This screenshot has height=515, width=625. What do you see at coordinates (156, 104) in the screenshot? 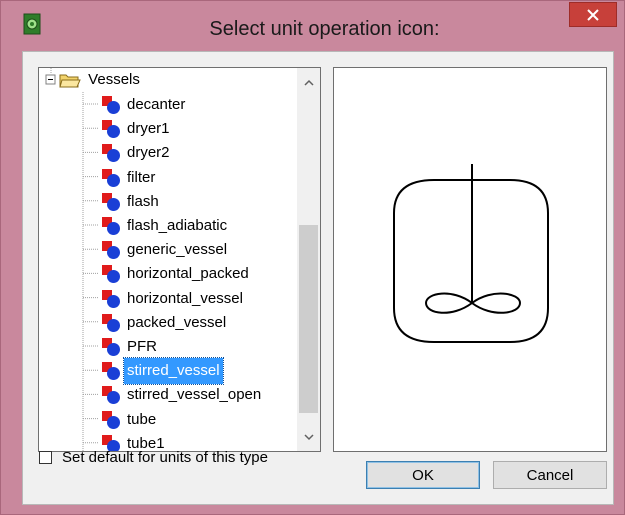
I see `tree-item-label: decanter` at bounding box center [156, 104].